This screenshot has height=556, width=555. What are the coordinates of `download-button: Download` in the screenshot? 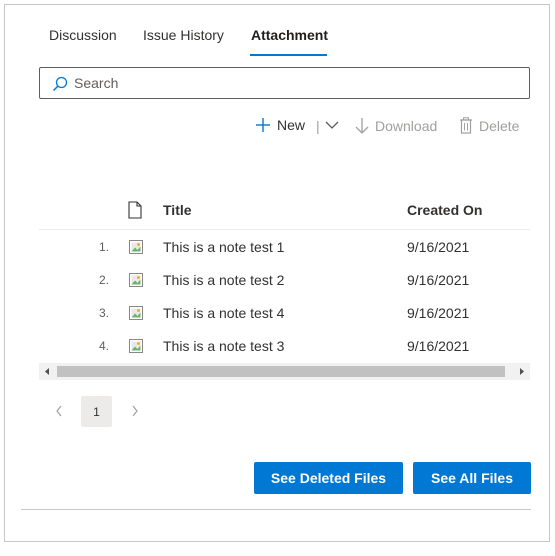 It's located at (396, 126).